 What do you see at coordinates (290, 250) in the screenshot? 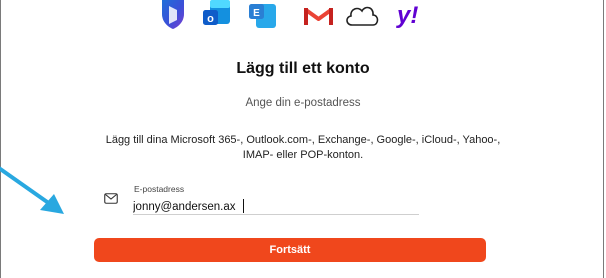
I see `continue-button: Fortsätt` at bounding box center [290, 250].